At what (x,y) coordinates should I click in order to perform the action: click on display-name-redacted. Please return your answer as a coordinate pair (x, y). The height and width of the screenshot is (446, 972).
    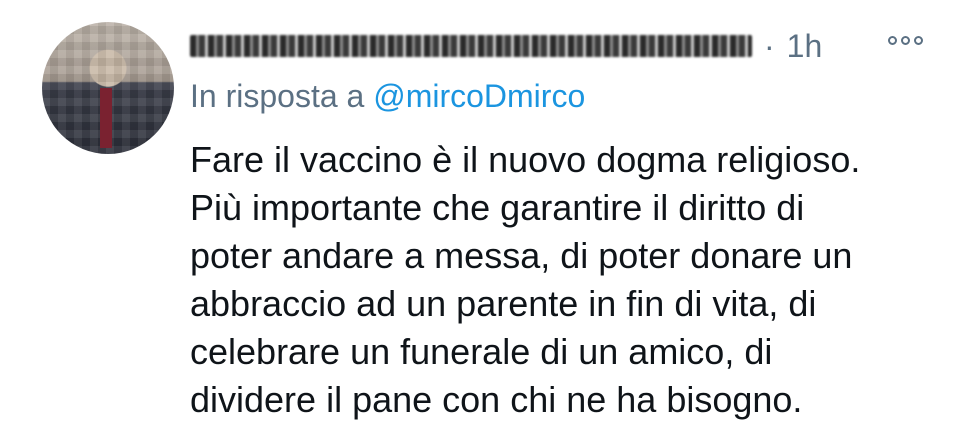
    Looking at the image, I should click on (471, 46).